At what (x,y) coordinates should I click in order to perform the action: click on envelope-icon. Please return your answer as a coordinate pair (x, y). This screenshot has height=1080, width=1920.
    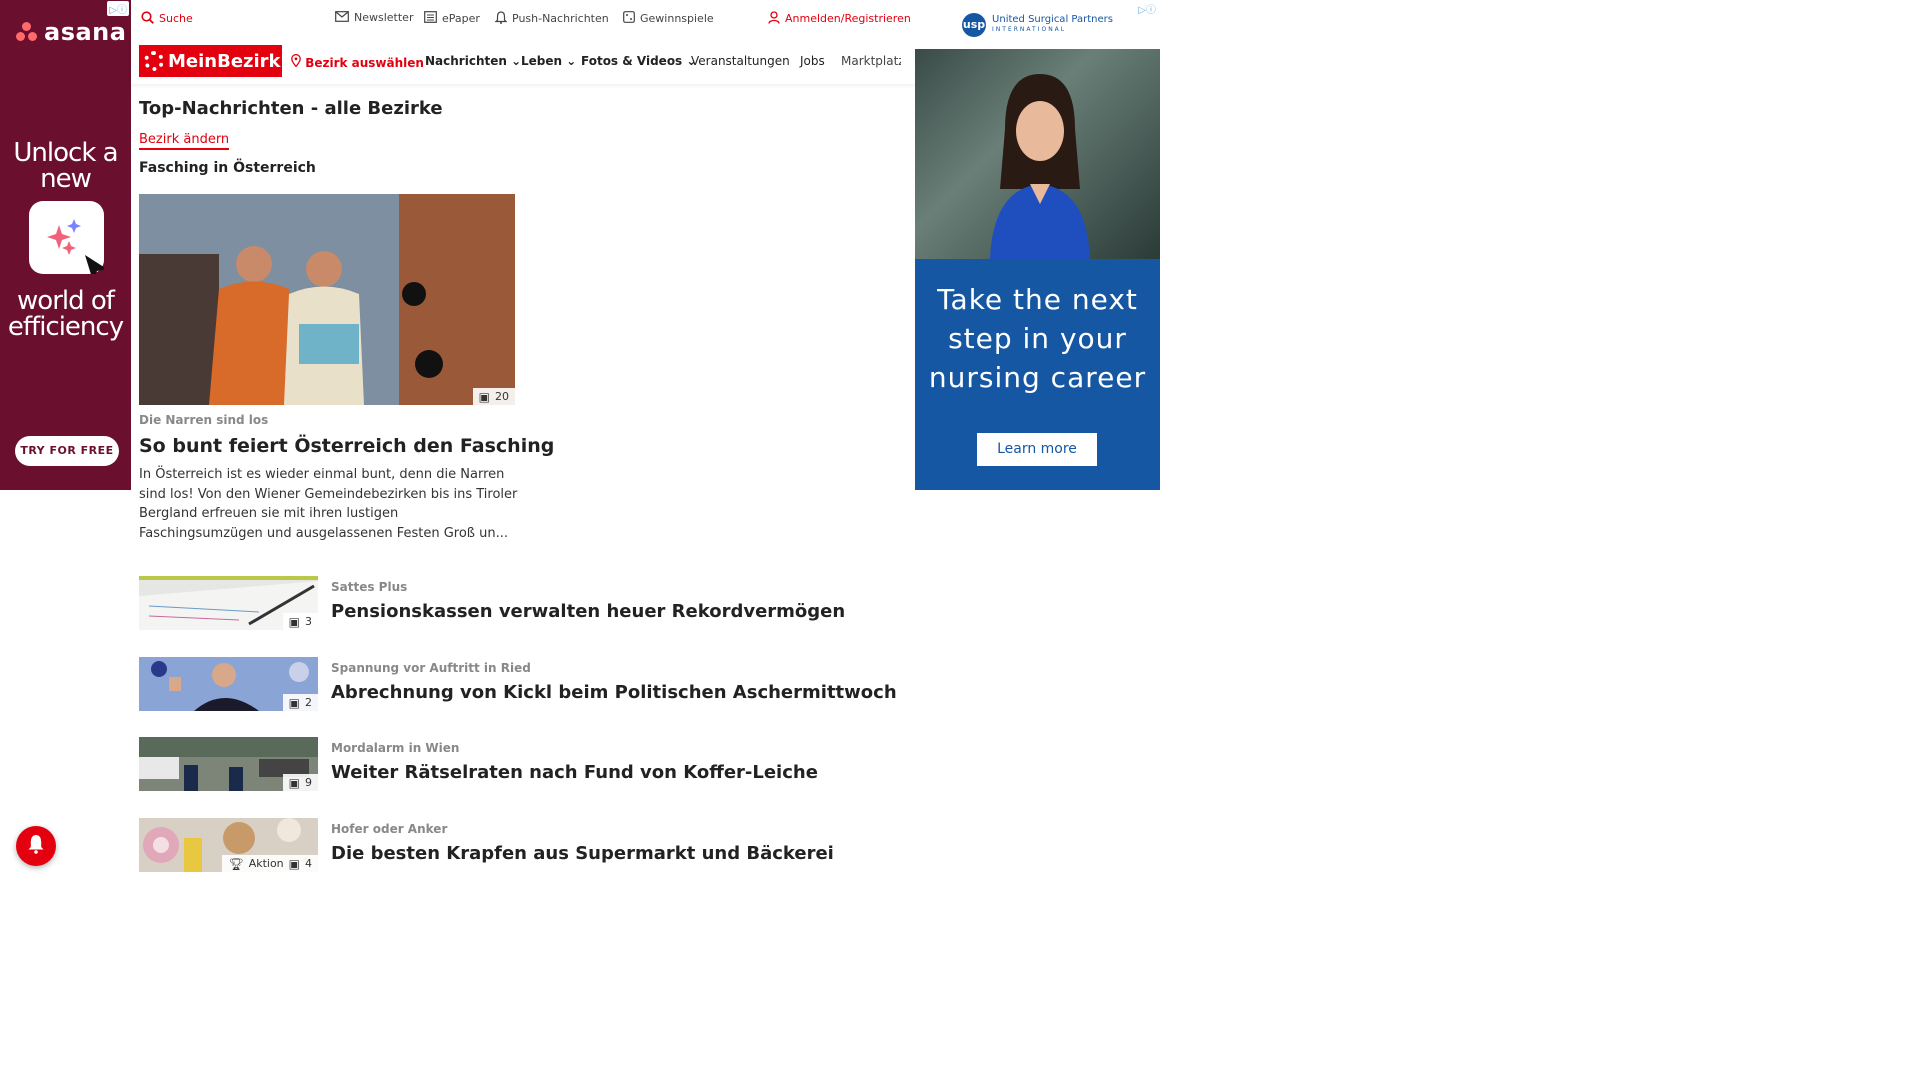
    Looking at the image, I should click on (342, 17).